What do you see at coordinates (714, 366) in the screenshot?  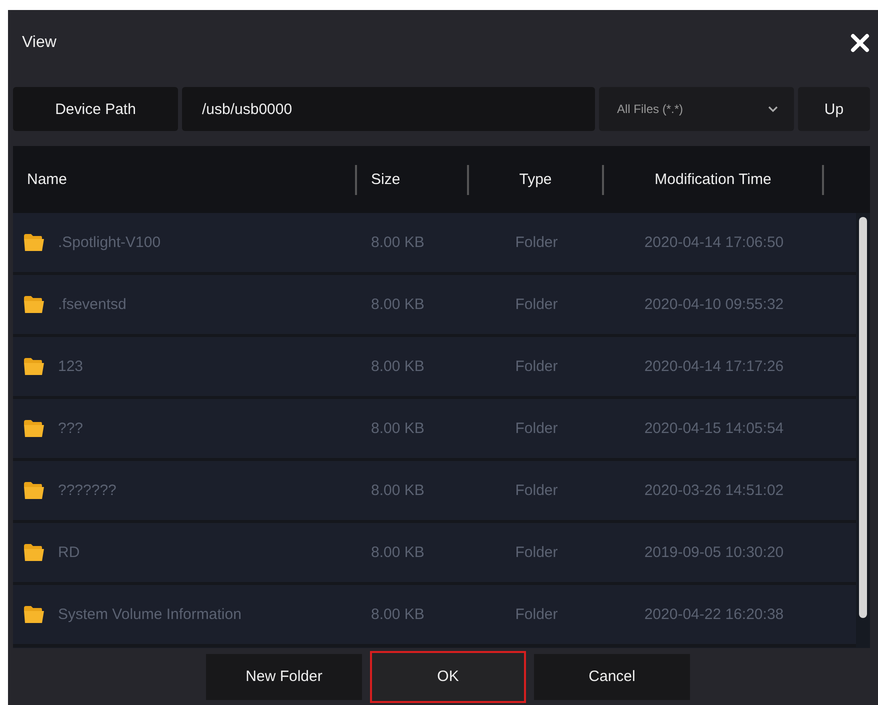 I see `modification-time: 2020-04-14 17:17:26` at bounding box center [714, 366].